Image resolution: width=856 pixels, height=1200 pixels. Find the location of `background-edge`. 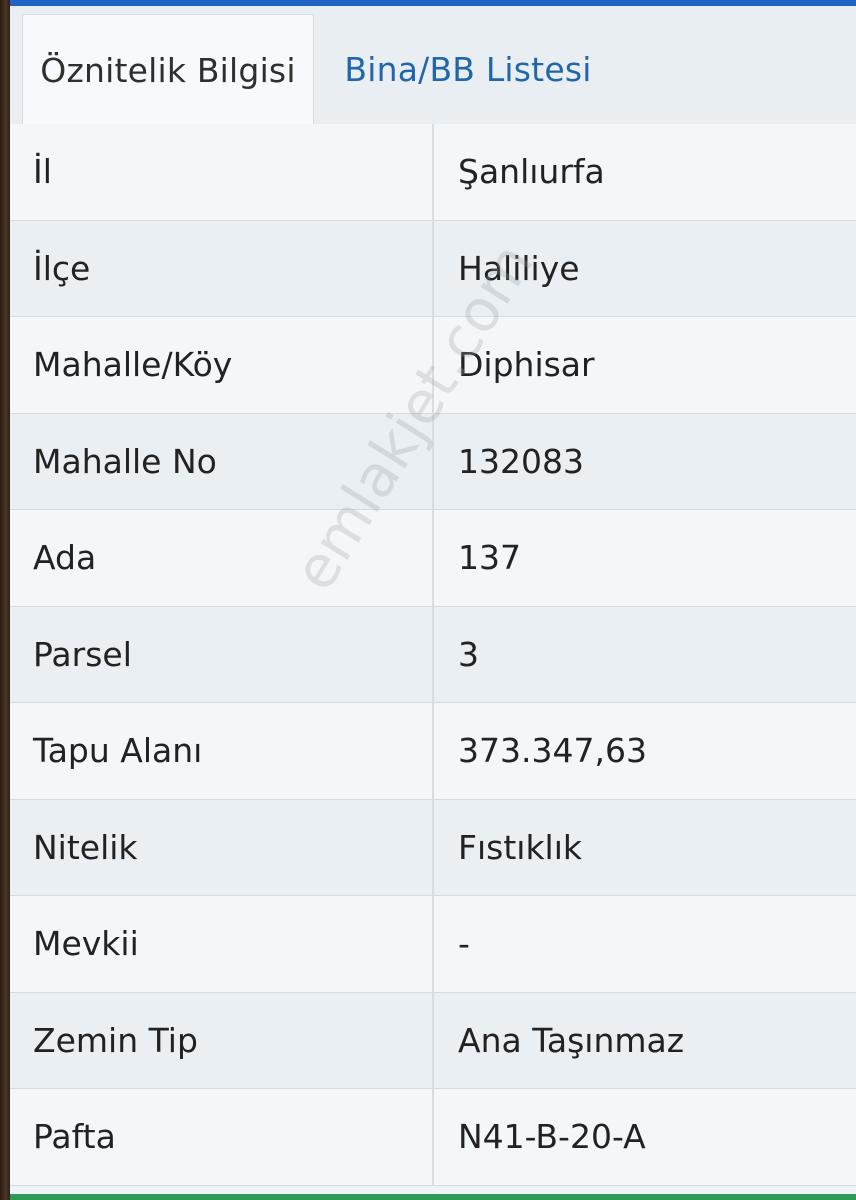

background-edge is located at coordinates (5, 600).